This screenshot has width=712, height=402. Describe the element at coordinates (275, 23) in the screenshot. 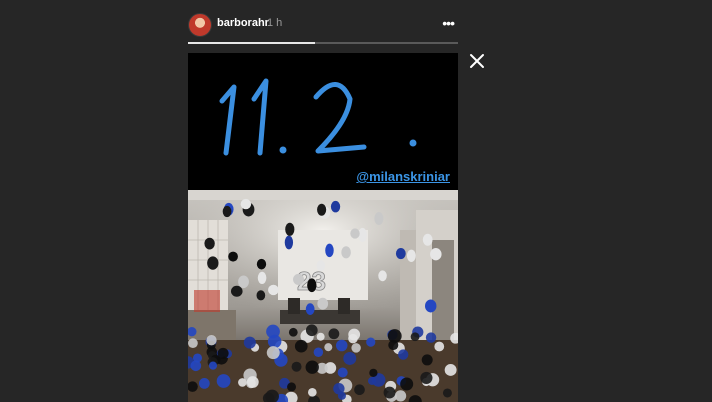

I see `timestamp: 1 h` at that location.